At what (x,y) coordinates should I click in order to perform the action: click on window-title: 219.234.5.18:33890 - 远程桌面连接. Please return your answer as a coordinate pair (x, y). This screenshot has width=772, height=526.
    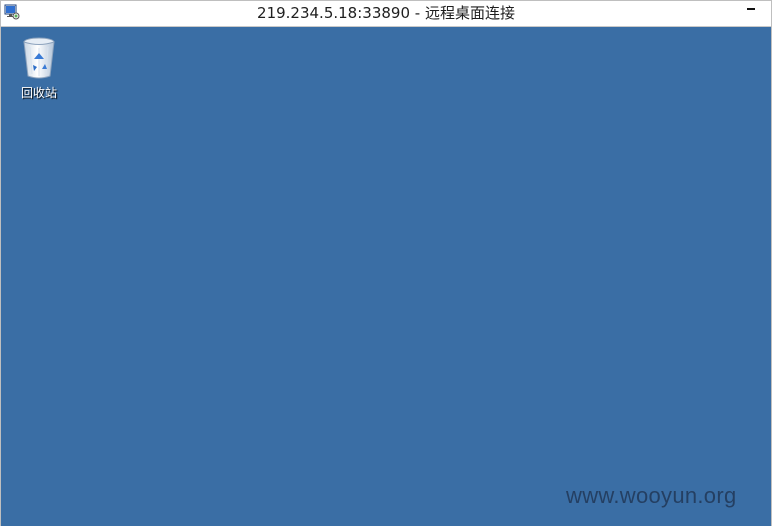
    Looking at the image, I should click on (386, 13).